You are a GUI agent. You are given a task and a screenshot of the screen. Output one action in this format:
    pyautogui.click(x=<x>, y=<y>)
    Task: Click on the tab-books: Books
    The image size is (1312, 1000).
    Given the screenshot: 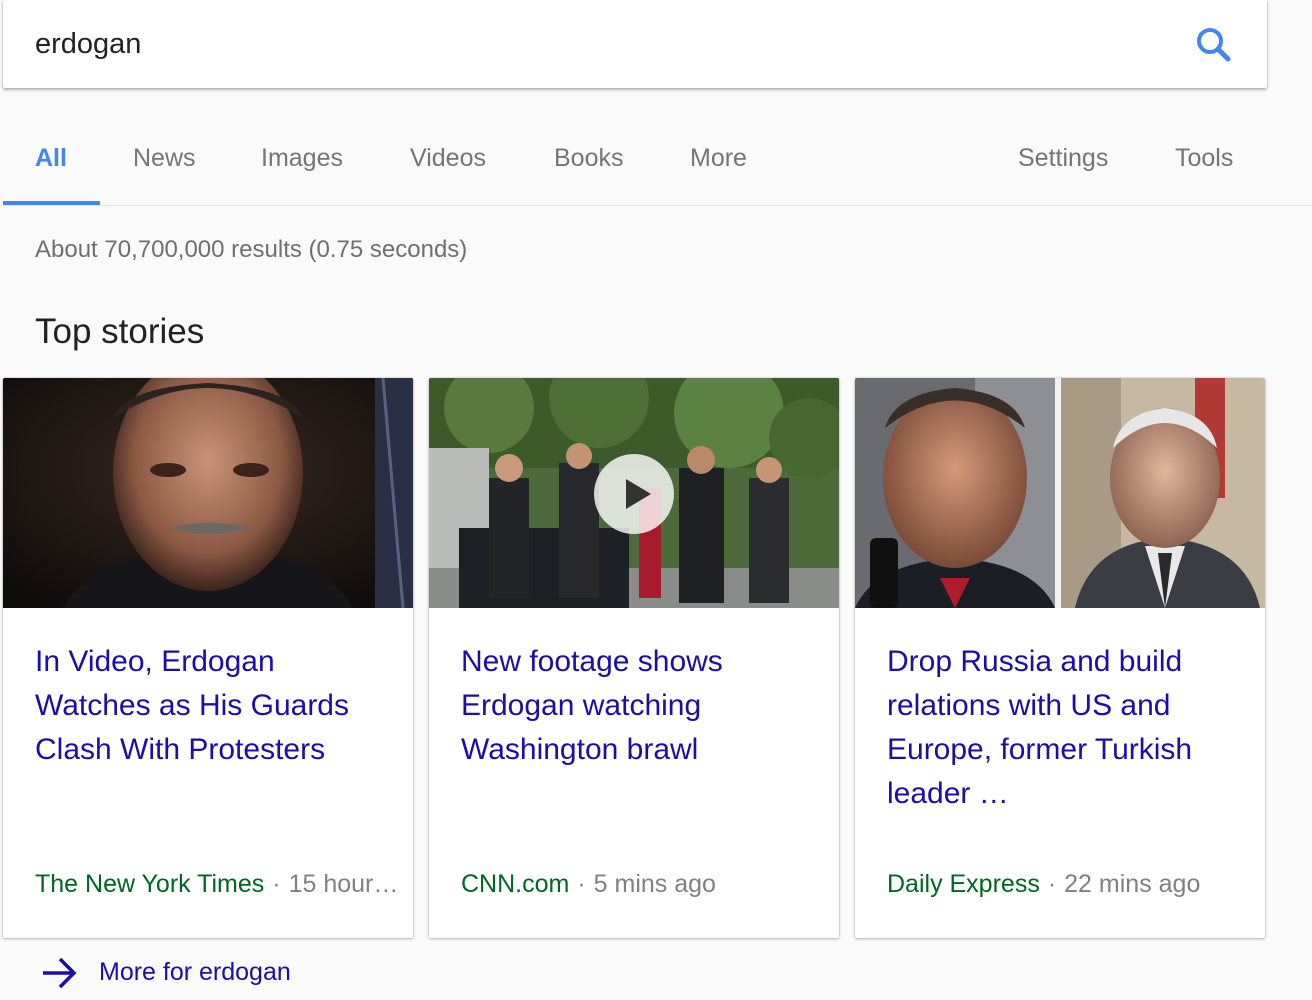 What is the action you would take?
    pyautogui.click(x=588, y=158)
    